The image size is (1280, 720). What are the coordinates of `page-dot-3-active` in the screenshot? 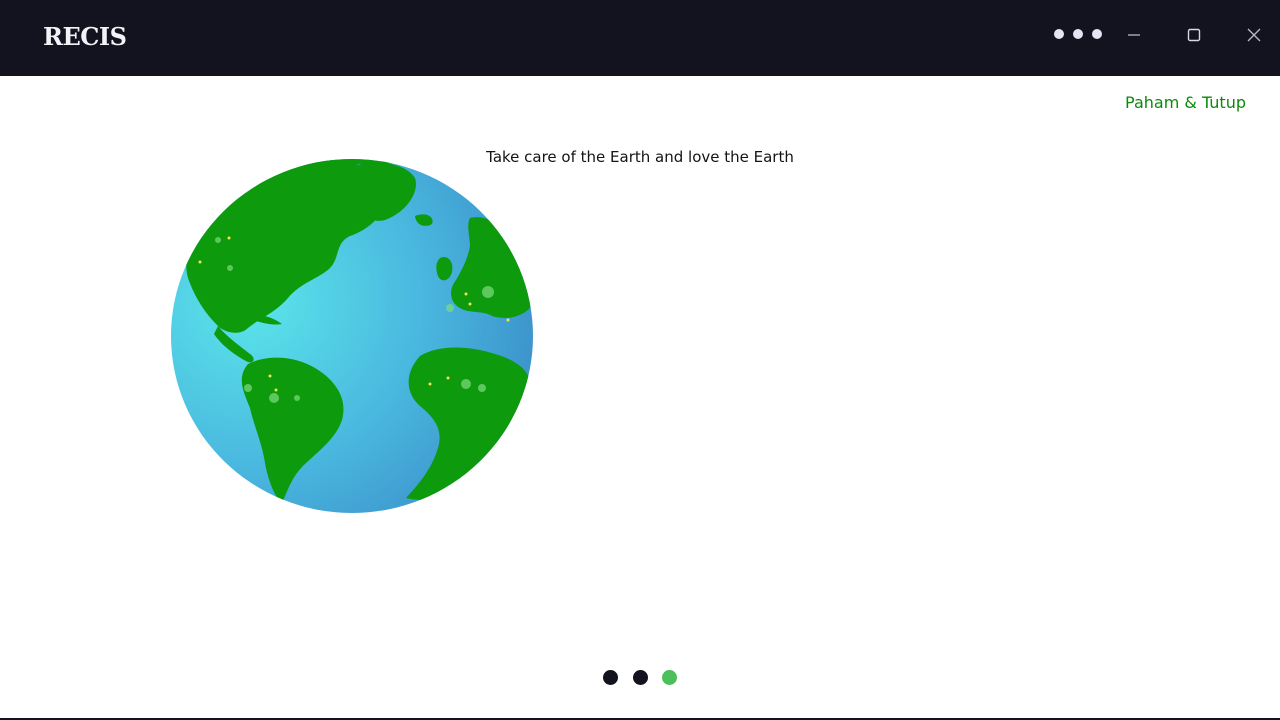 It's located at (669, 677).